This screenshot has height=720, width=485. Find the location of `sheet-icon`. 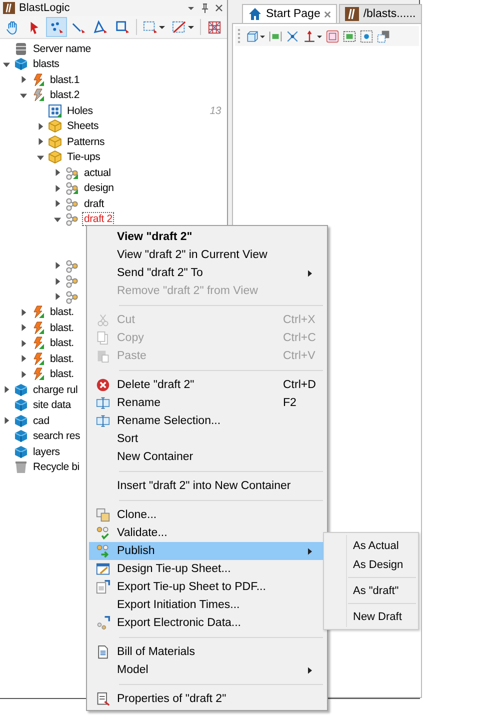

sheet-icon is located at coordinates (103, 569).